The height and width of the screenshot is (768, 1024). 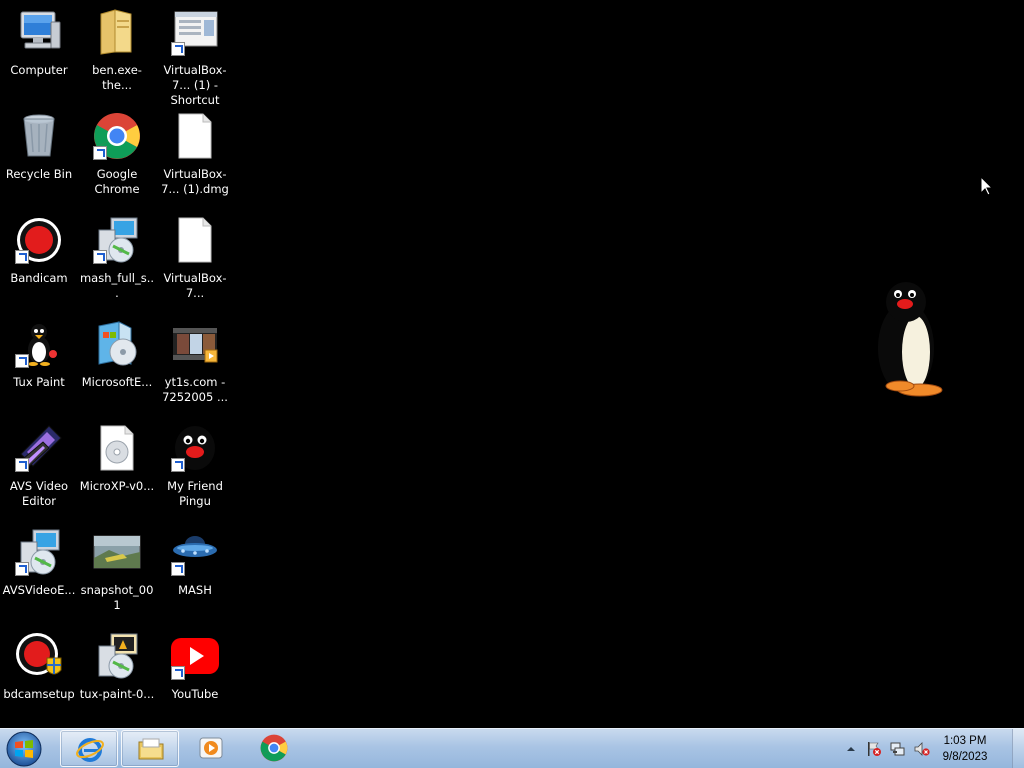 I want to click on volume-muted-icon, so click(x=922, y=749).